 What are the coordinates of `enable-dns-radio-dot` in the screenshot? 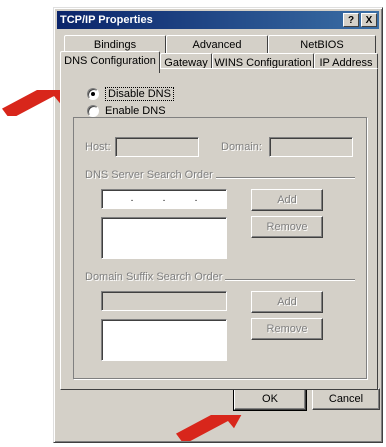 It's located at (93, 111).